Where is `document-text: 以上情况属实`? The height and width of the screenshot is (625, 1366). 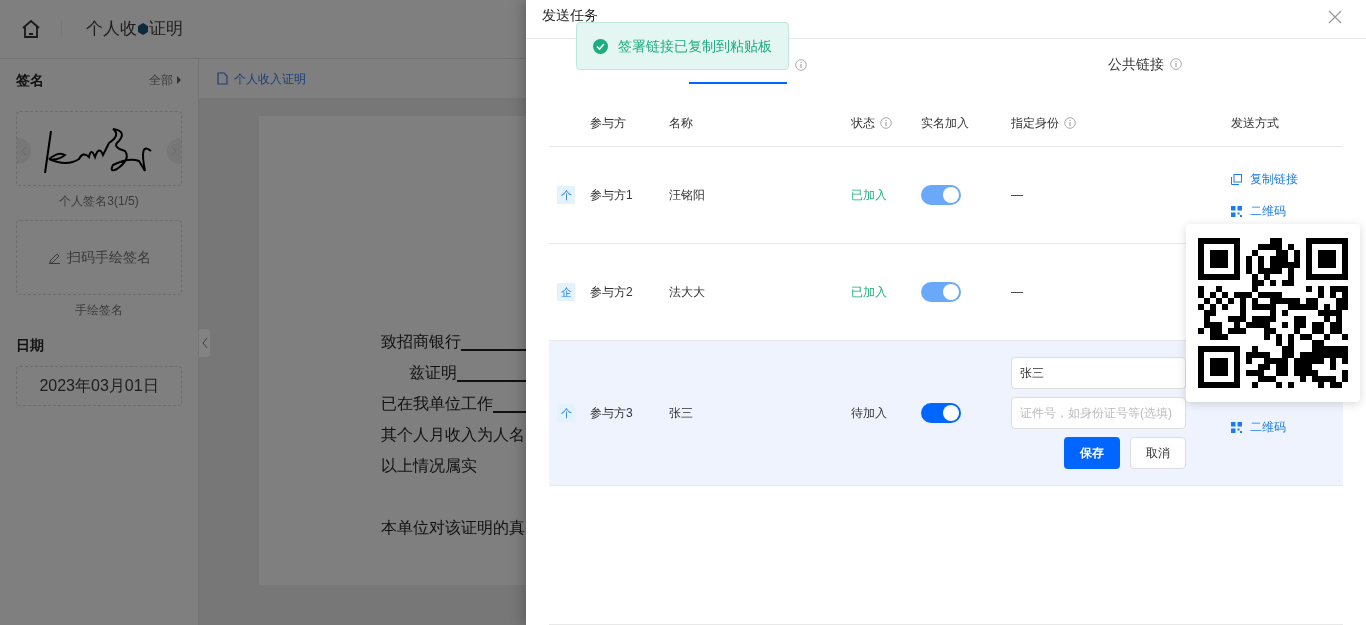 document-text: 以上情况属实 is located at coordinates (429, 466).